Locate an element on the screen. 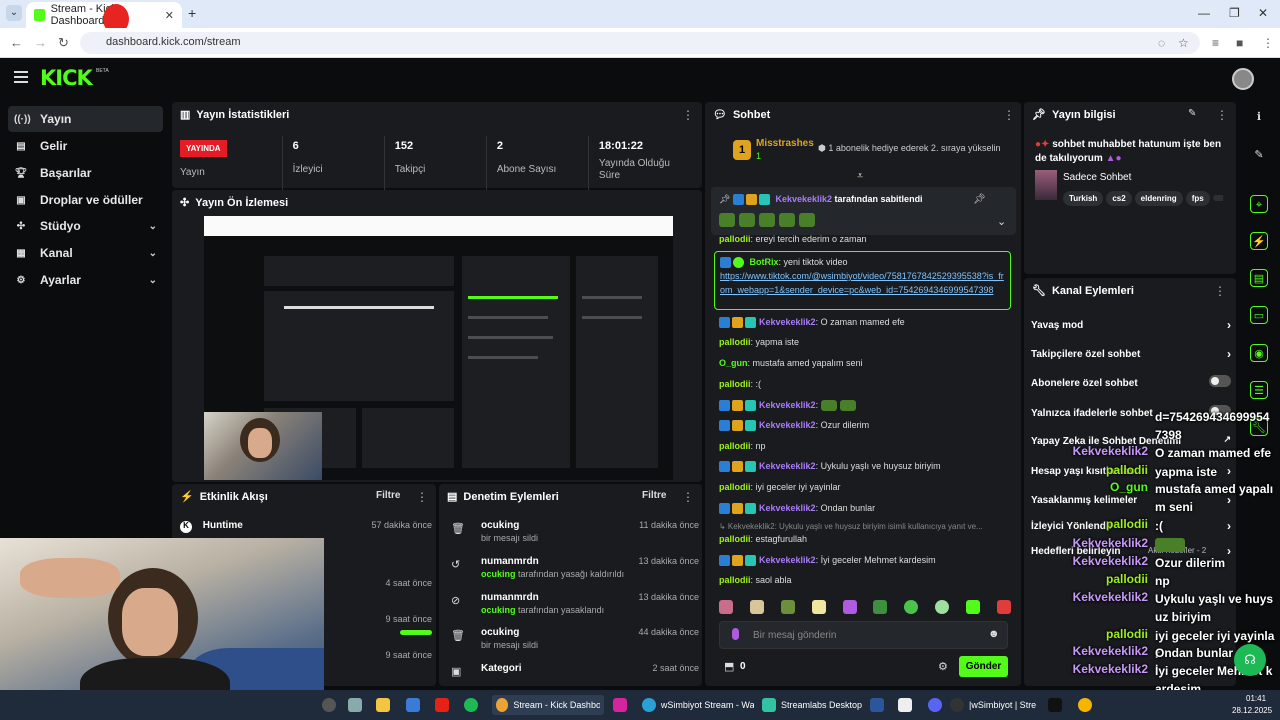  tag: eldenring is located at coordinates (1158, 198).